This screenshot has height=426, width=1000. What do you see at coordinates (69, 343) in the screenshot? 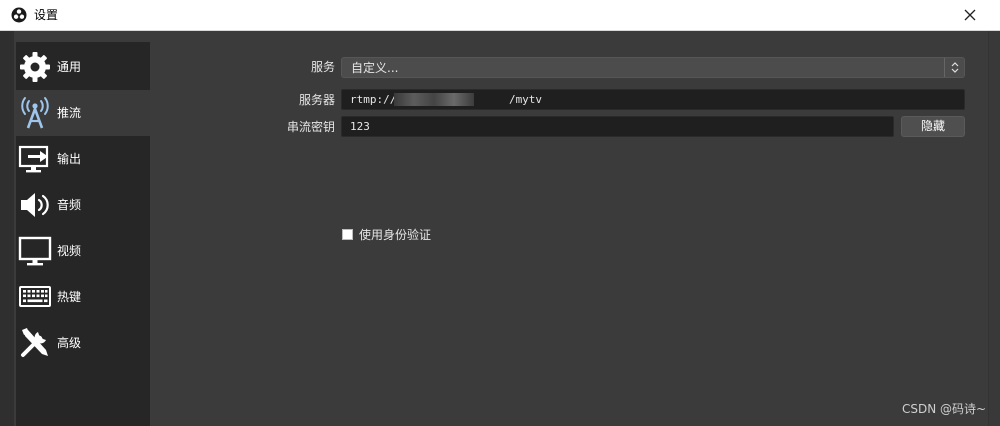
I see `sidebar-item-label: 高级` at bounding box center [69, 343].